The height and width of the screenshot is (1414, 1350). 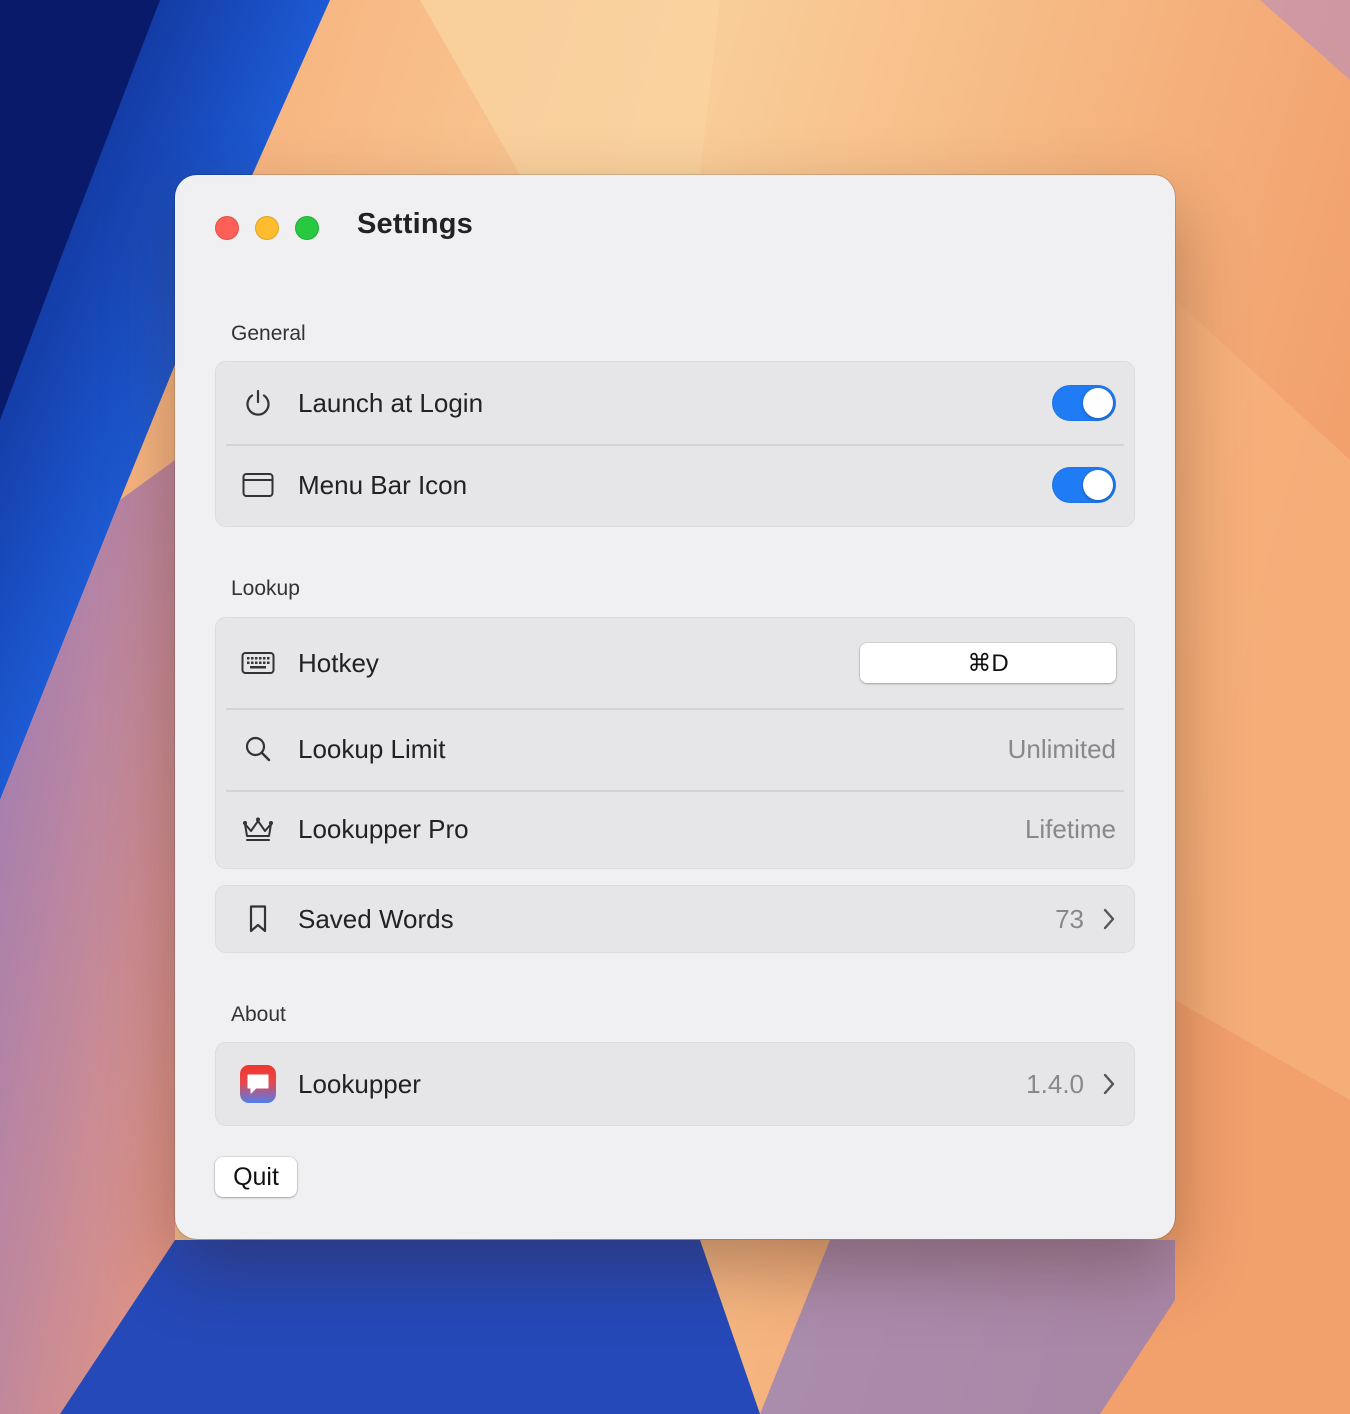 What do you see at coordinates (1055, 1083) in the screenshot?
I see `app-version: 1.4.0` at bounding box center [1055, 1083].